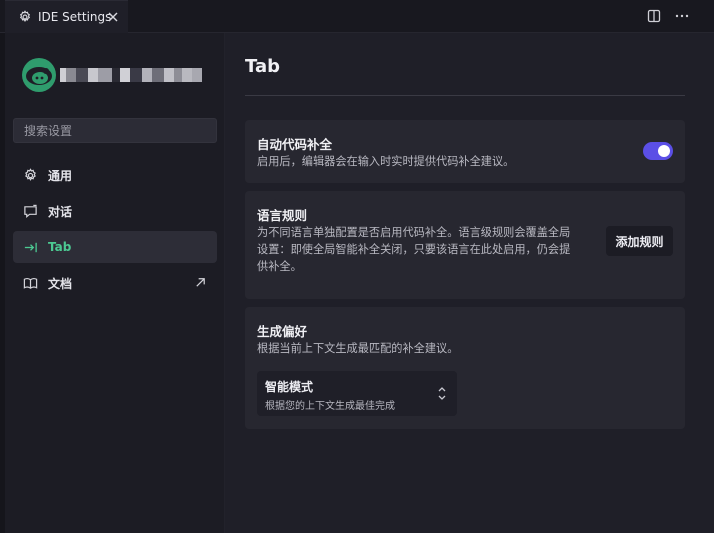 This screenshot has width=714, height=533. What do you see at coordinates (115, 211) in the screenshot?
I see `sidebar-item-chat: 对话` at bounding box center [115, 211].